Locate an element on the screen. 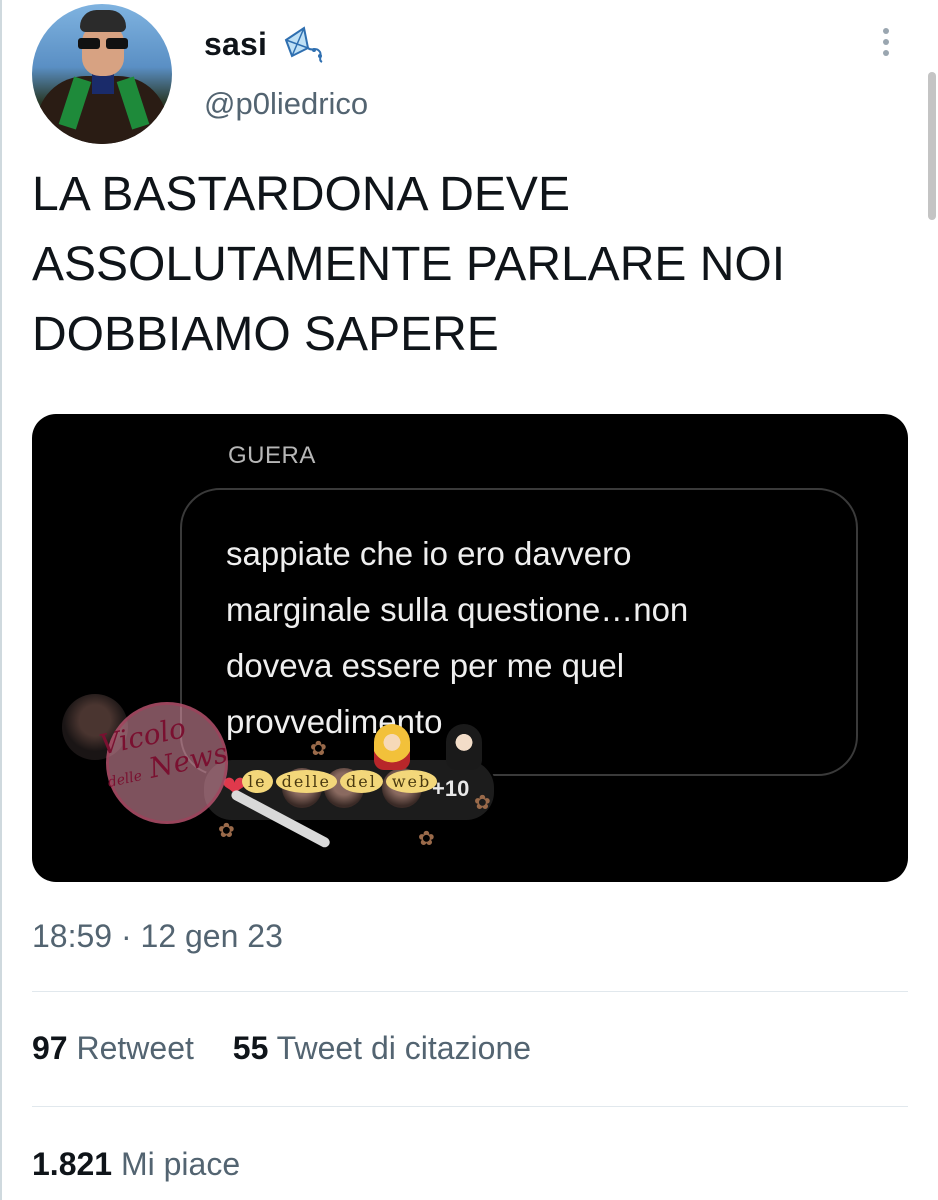  likes-row: 1.821 Mi piace is located at coordinates (151, 1164).